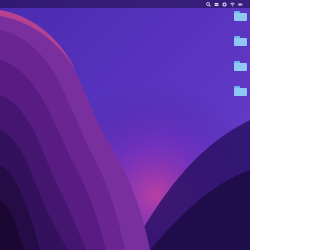 The width and height of the screenshot is (320, 250). I want to click on spotlight-icon, so click(208, 4).